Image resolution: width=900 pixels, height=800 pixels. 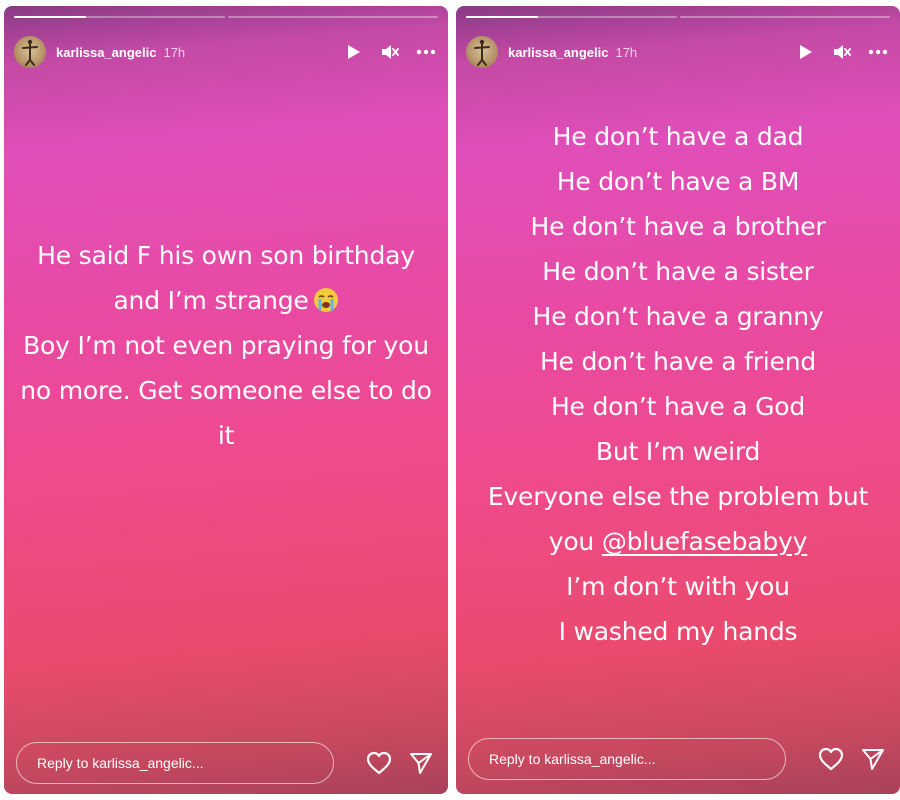 What do you see at coordinates (211, 300) in the screenshot?
I see `caption-line-text: and I’m strange` at bounding box center [211, 300].